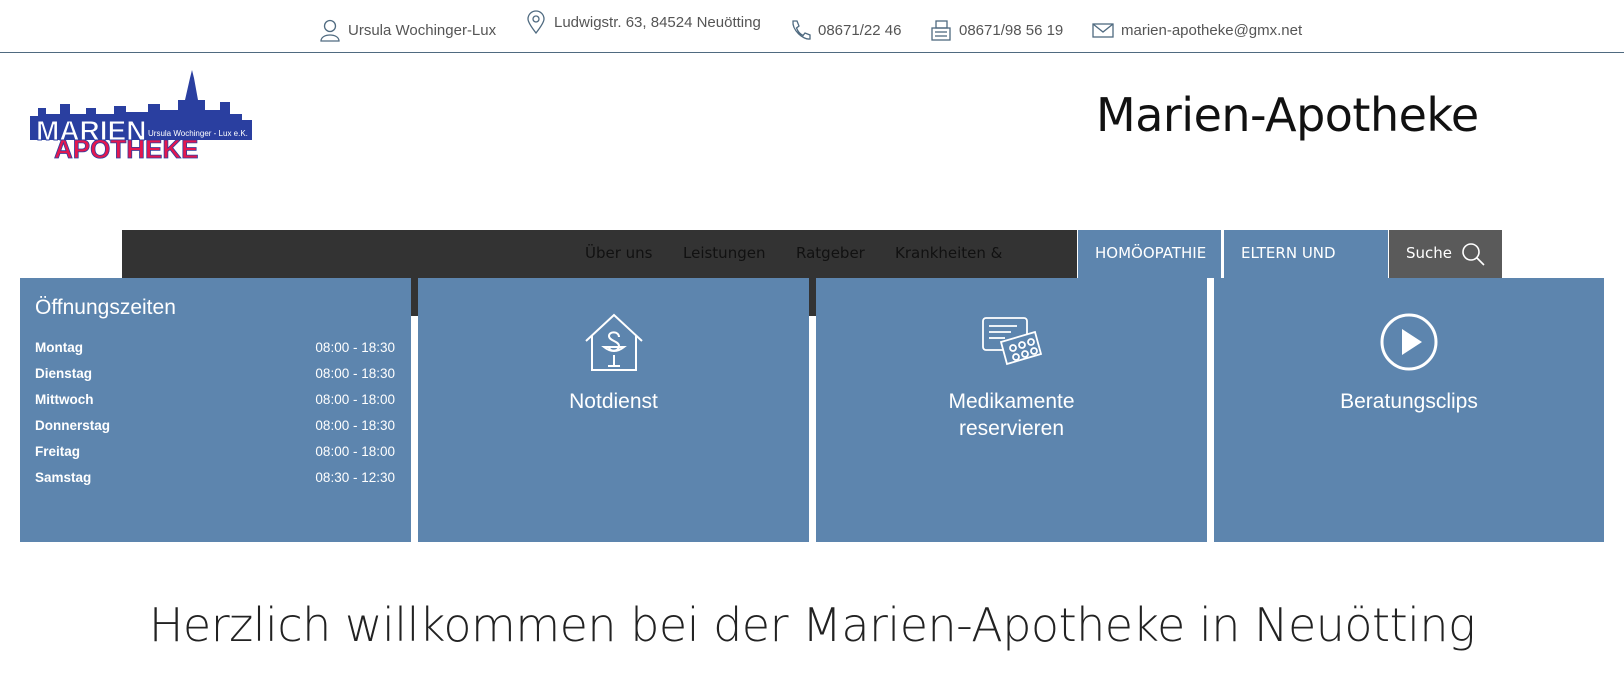  I want to click on hours-row: Montag 08:00 - 18:30, so click(215, 353).